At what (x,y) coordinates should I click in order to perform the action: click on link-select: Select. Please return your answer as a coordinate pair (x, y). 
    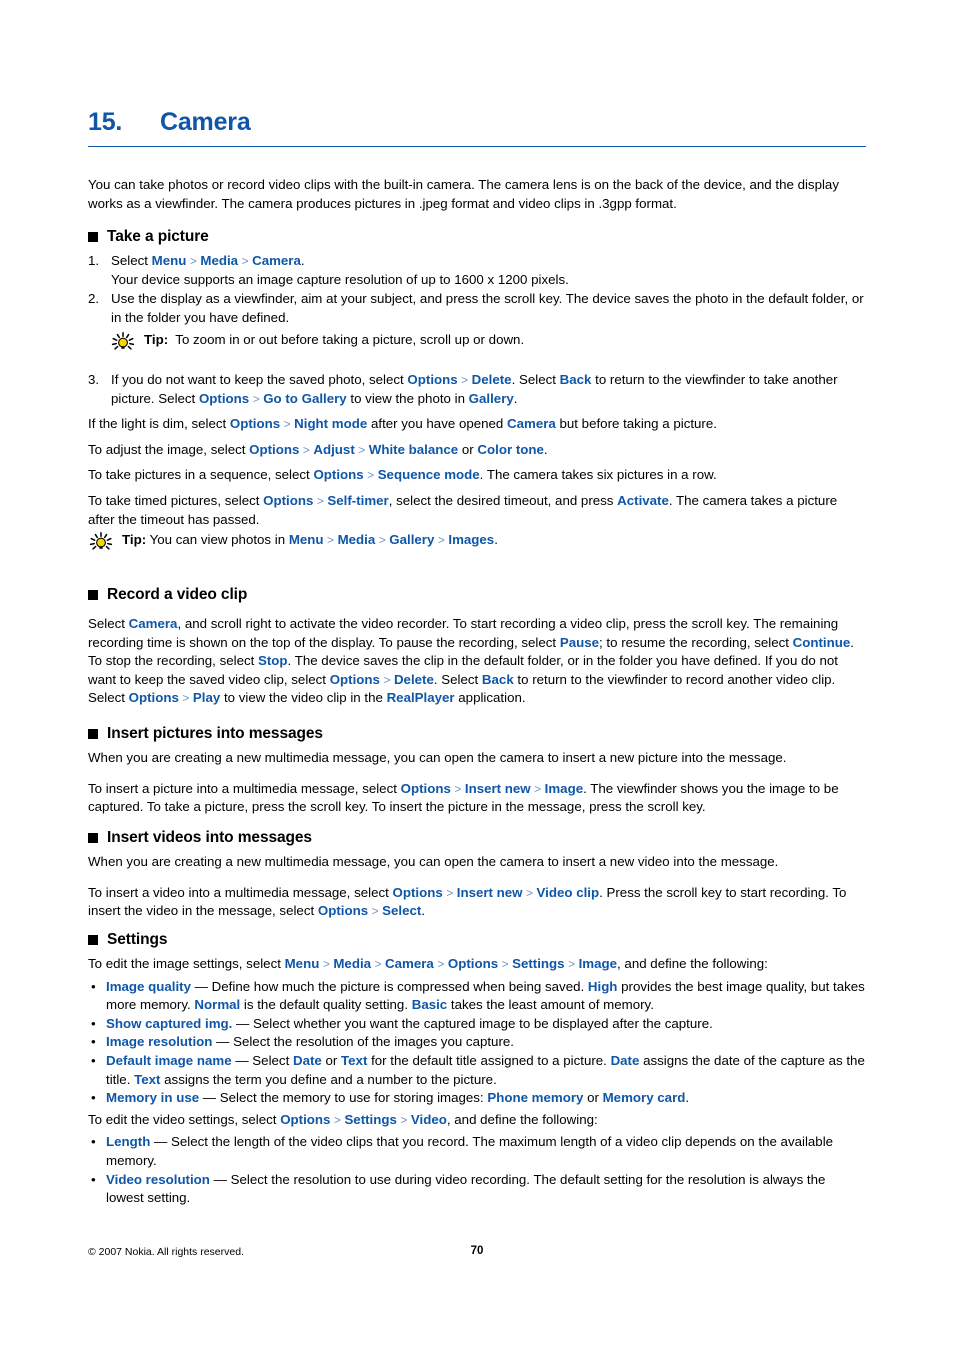
    Looking at the image, I should click on (401, 910).